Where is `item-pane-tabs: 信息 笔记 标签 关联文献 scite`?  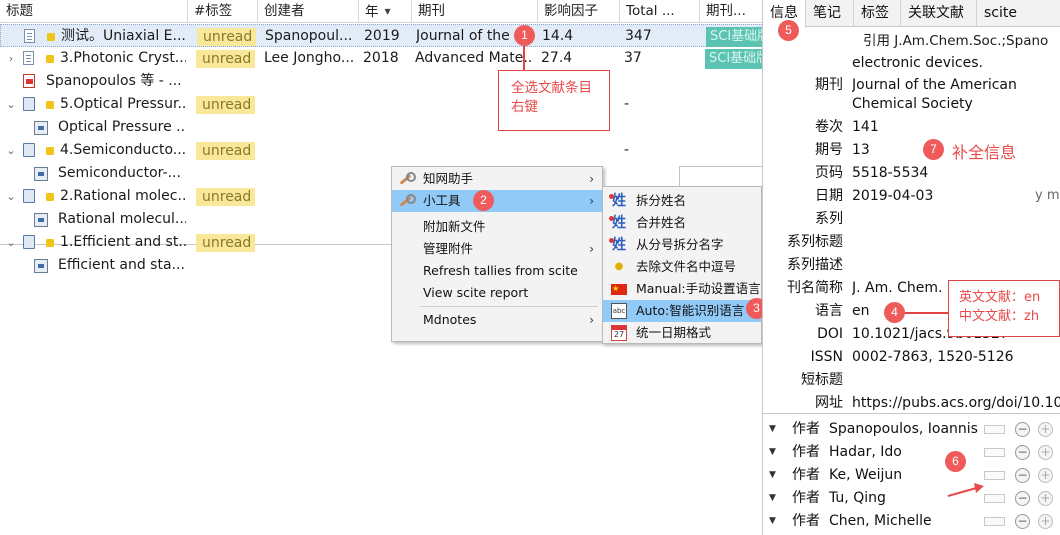 item-pane-tabs: 信息 笔记 标签 关联文献 scite is located at coordinates (911, 14).